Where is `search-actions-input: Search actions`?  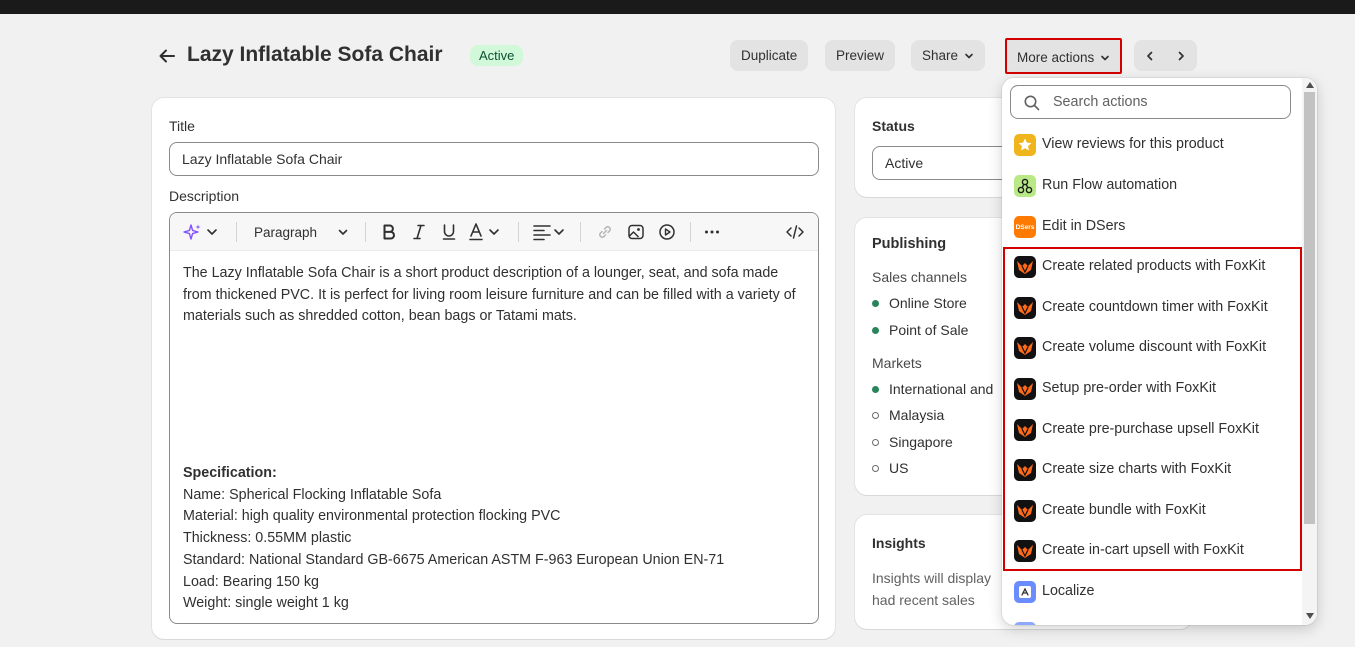
search-actions-input: Search actions is located at coordinates (1150, 102).